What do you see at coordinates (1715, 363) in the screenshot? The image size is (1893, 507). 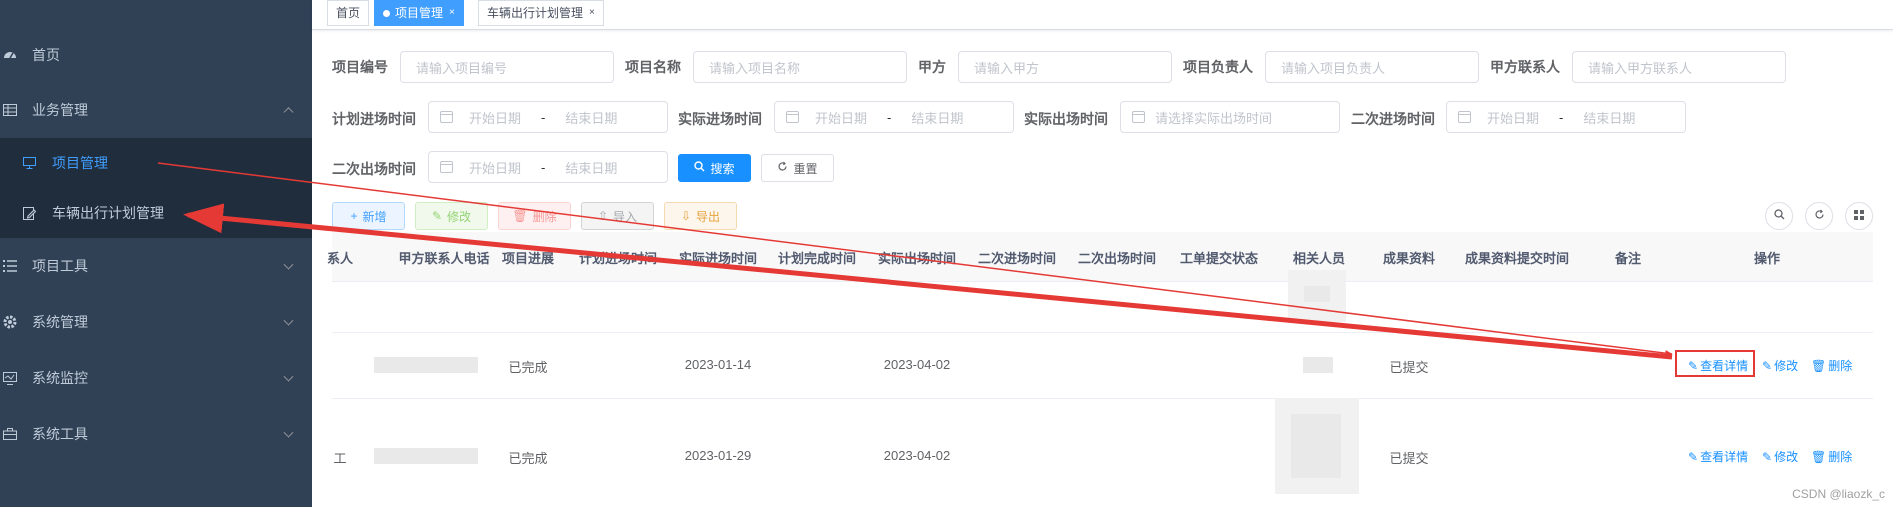 I see `annotation-highlight-box` at bounding box center [1715, 363].